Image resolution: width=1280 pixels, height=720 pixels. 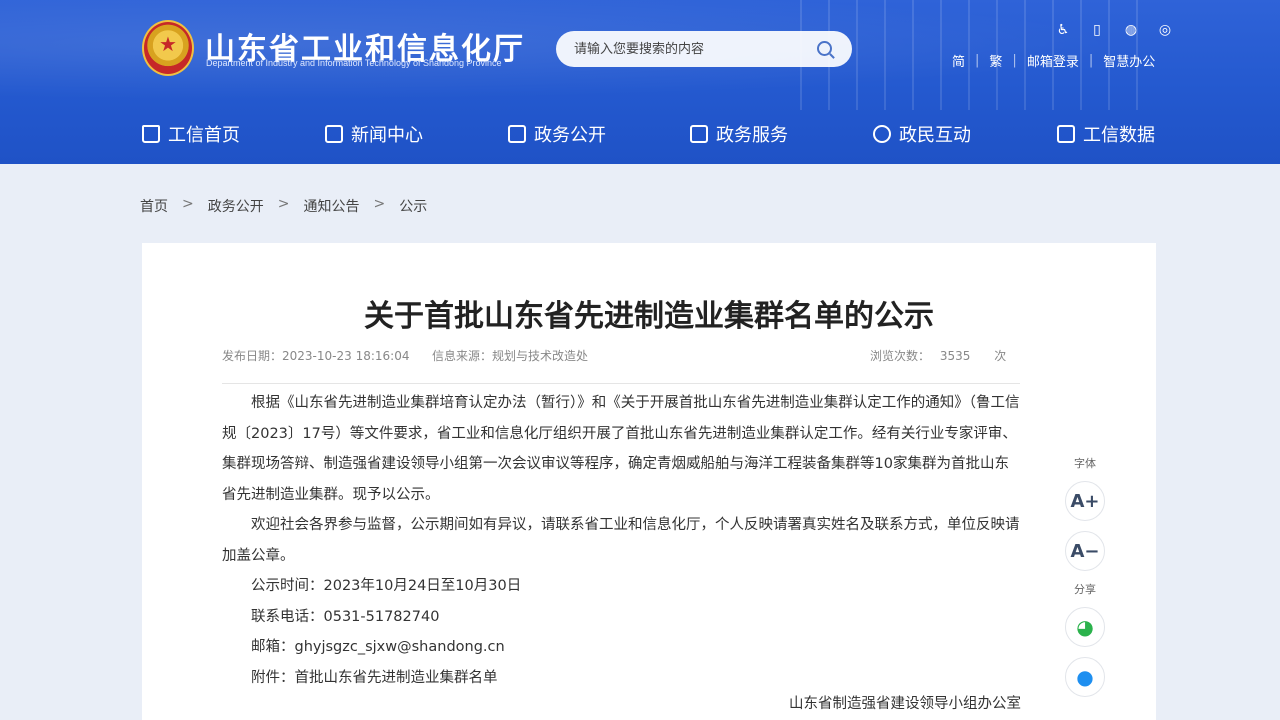 What do you see at coordinates (462, 356) in the screenshot?
I see `source-label: 信息来源：` at bounding box center [462, 356].